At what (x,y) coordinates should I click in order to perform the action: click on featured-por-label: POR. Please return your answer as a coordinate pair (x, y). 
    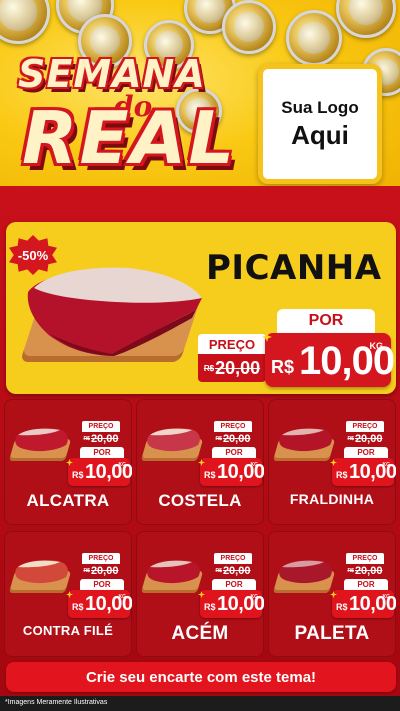
    Looking at the image, I should click on (326, 321).